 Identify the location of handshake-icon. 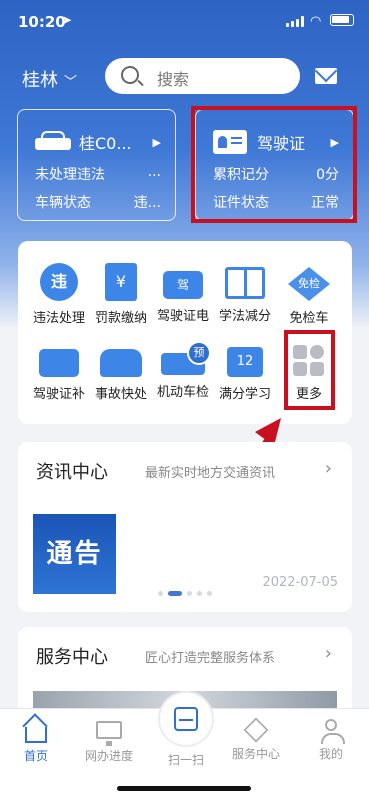
(256, 730).